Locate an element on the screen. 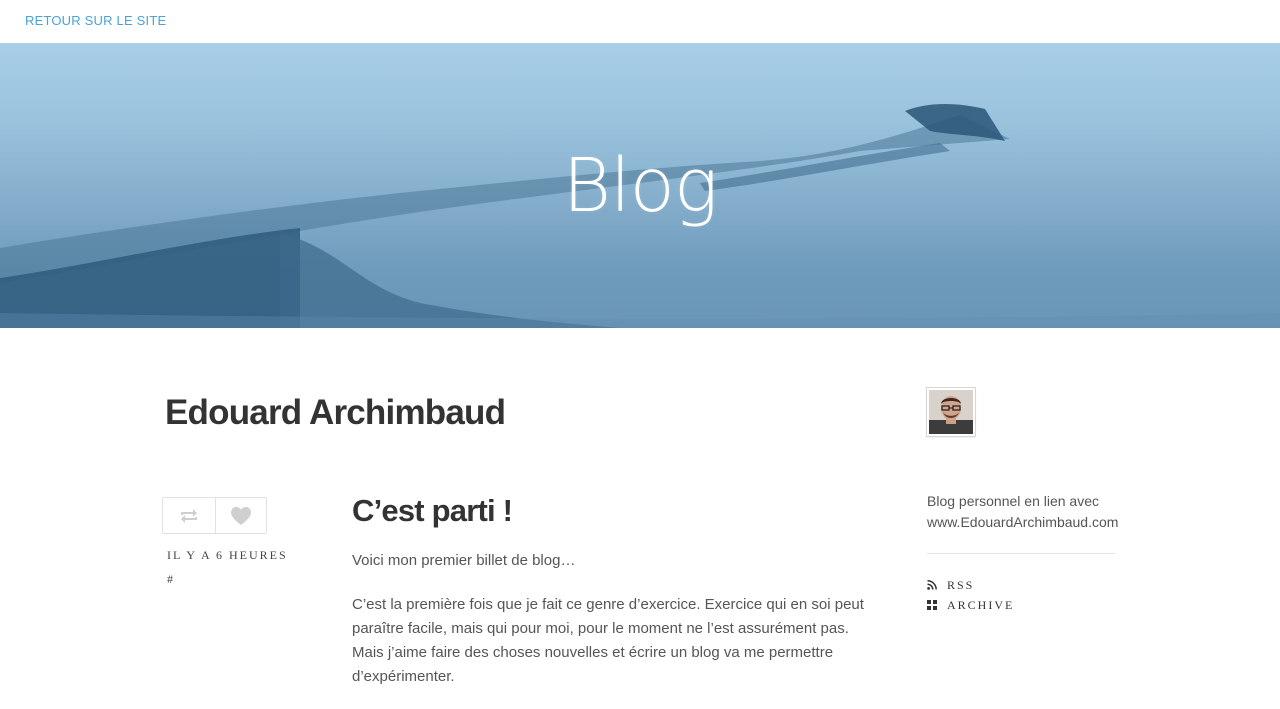 Image resolution: width=1280 pixels, height=709 pixels. archive-grid-icon is located at coordinates (937, 605).